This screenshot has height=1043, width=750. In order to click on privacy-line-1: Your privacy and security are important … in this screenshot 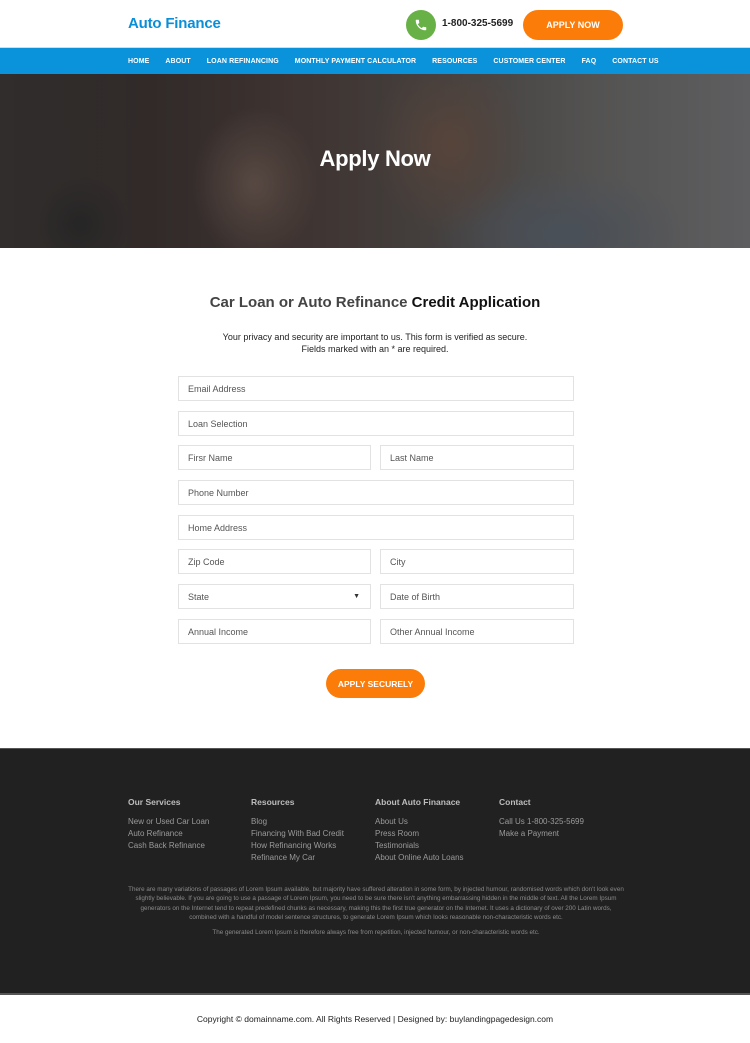, I will do `click(375, 337)`.